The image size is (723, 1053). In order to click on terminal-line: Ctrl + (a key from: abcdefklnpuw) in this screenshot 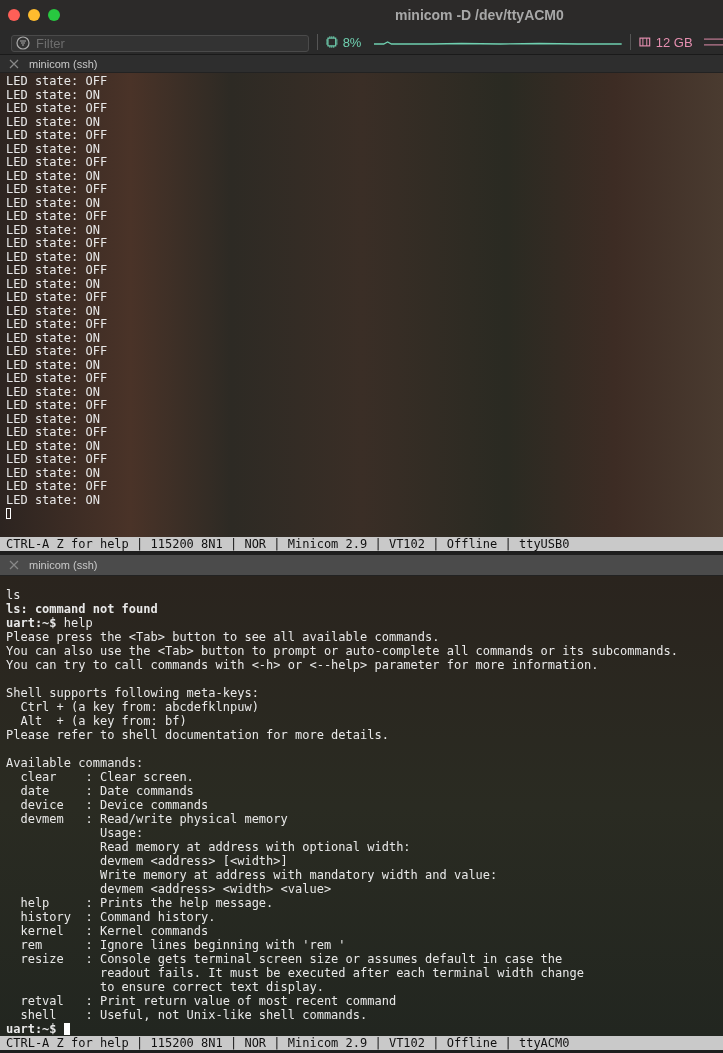, I will do `click(139, 707)`.